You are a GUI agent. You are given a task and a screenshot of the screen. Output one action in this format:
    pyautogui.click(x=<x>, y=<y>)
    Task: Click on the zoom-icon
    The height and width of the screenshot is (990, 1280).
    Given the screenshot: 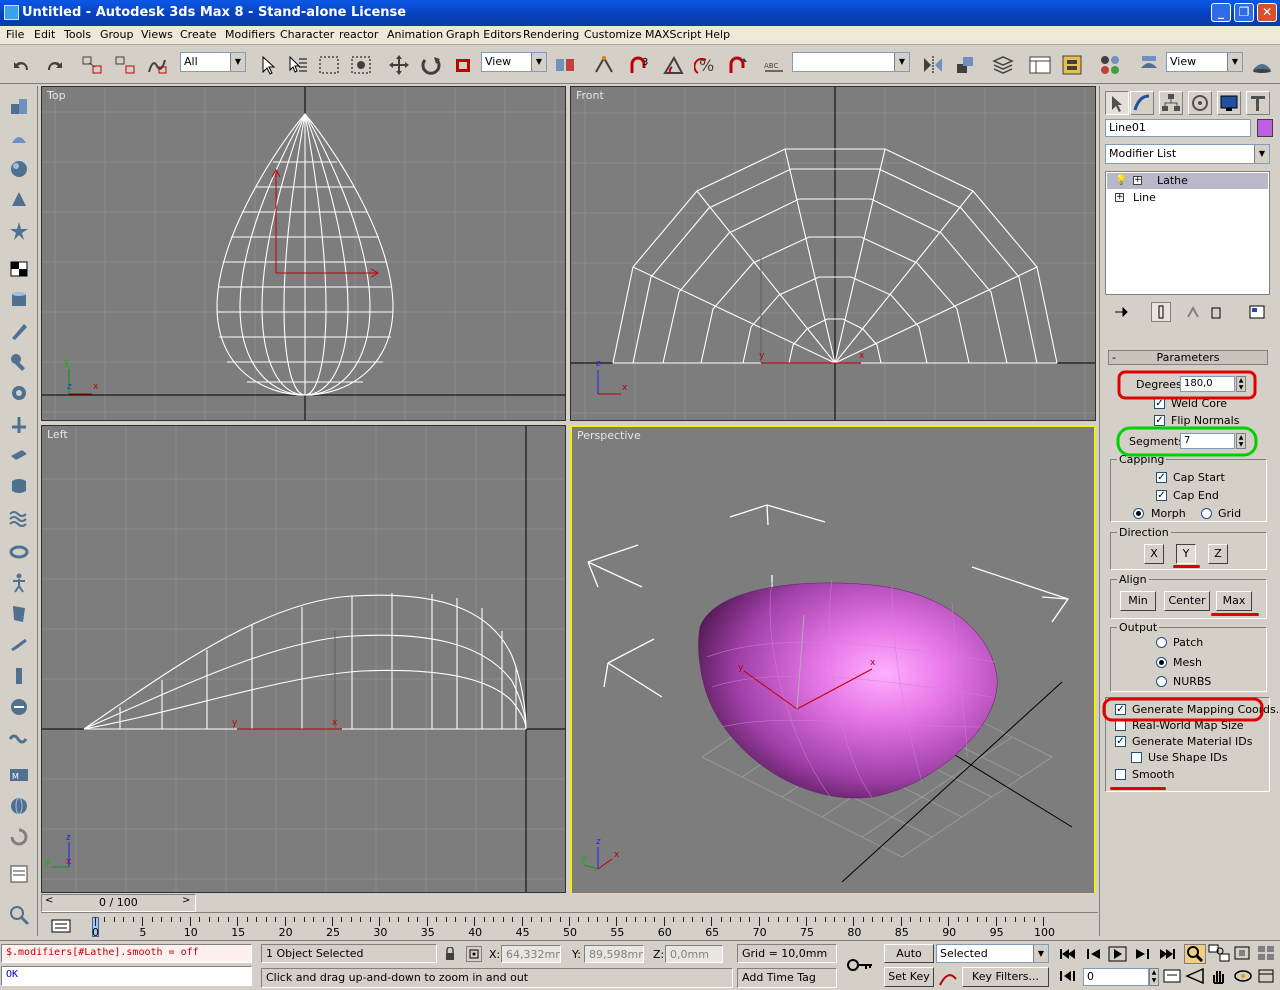 What is the action you would take?
    pyautogui.click(x=19, y=915)
    